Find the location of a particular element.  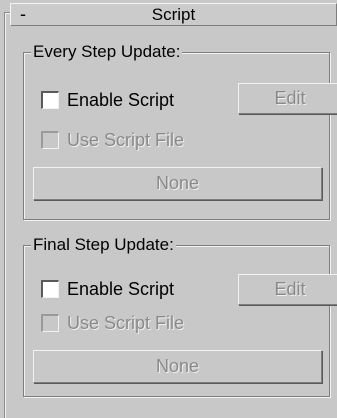

group-title: Final Step Update: is located at coordinates (103, 245).